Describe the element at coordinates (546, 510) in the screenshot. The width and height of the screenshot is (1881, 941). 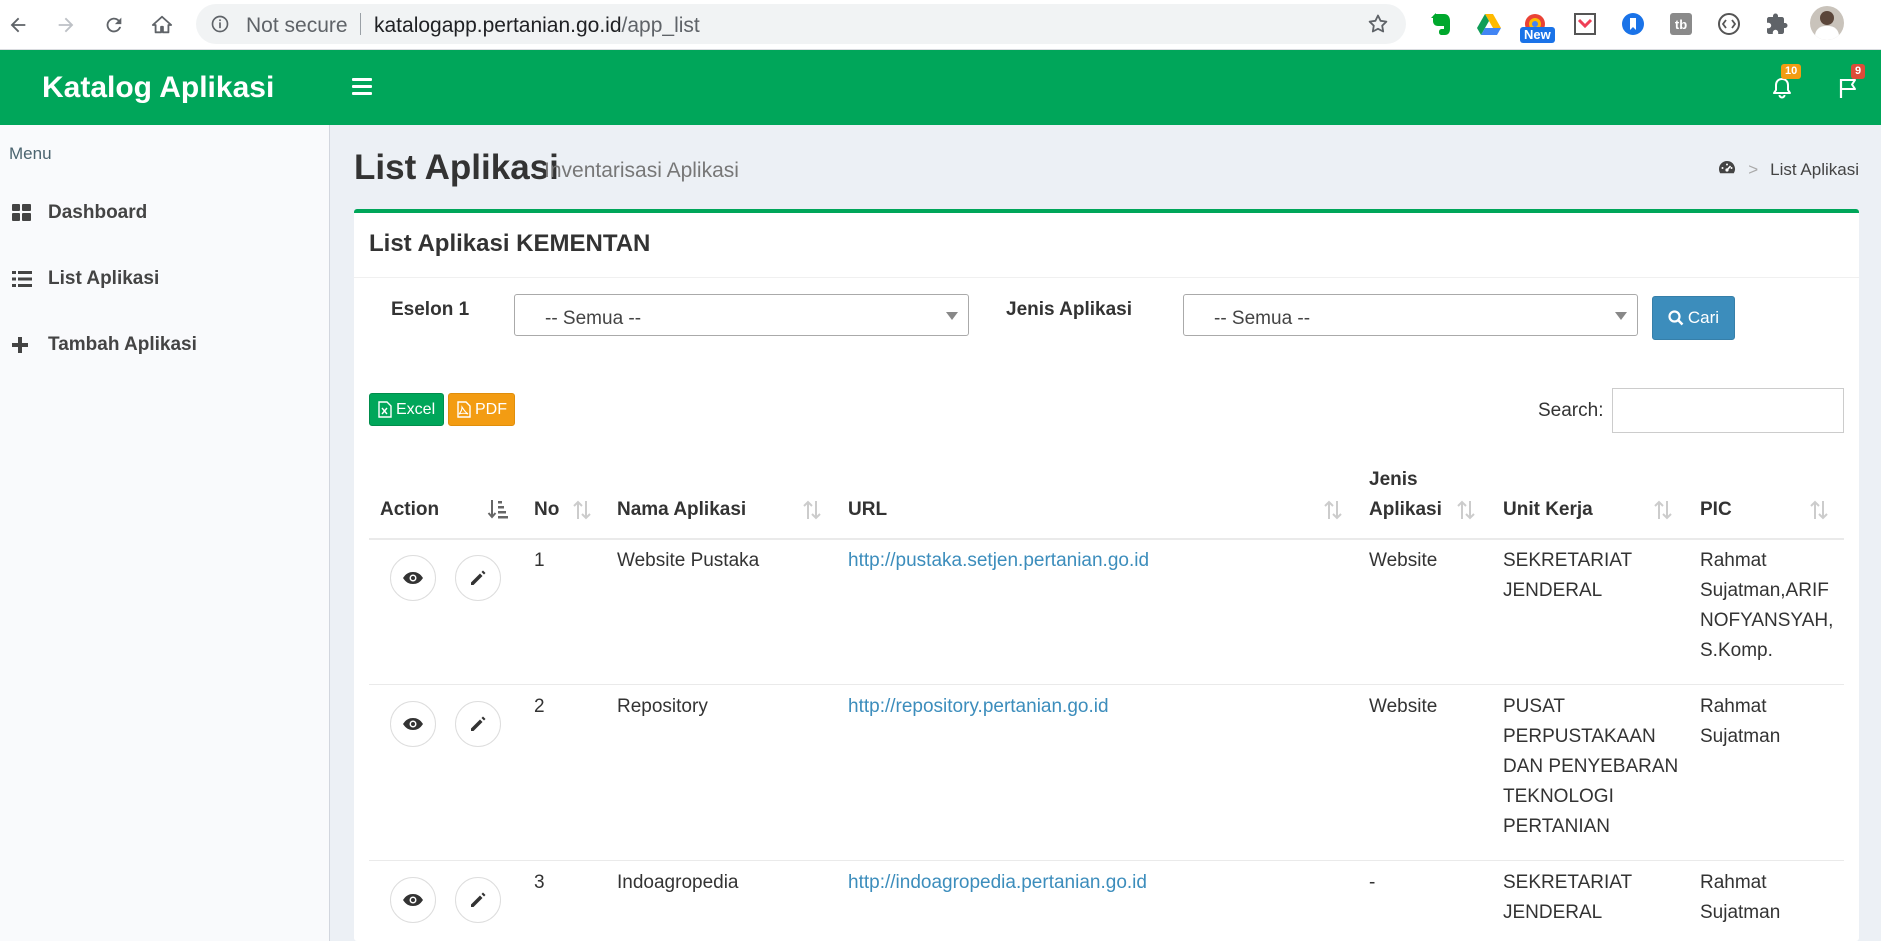
I see `column-header-no: No` at that location.